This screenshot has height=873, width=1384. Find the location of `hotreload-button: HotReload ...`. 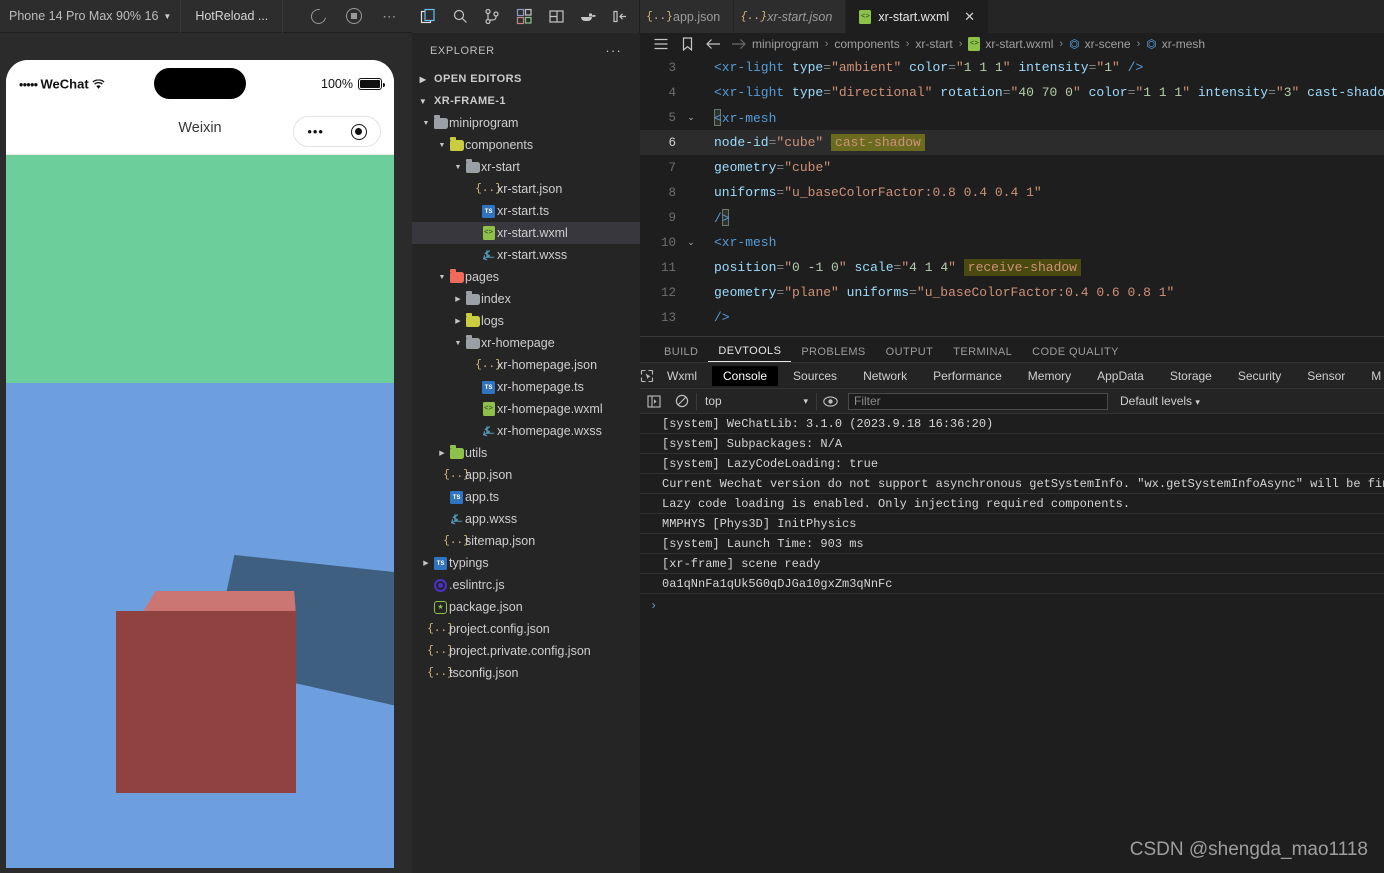

hotreload-button: HotReload ... is located at coordinates (232, 16).